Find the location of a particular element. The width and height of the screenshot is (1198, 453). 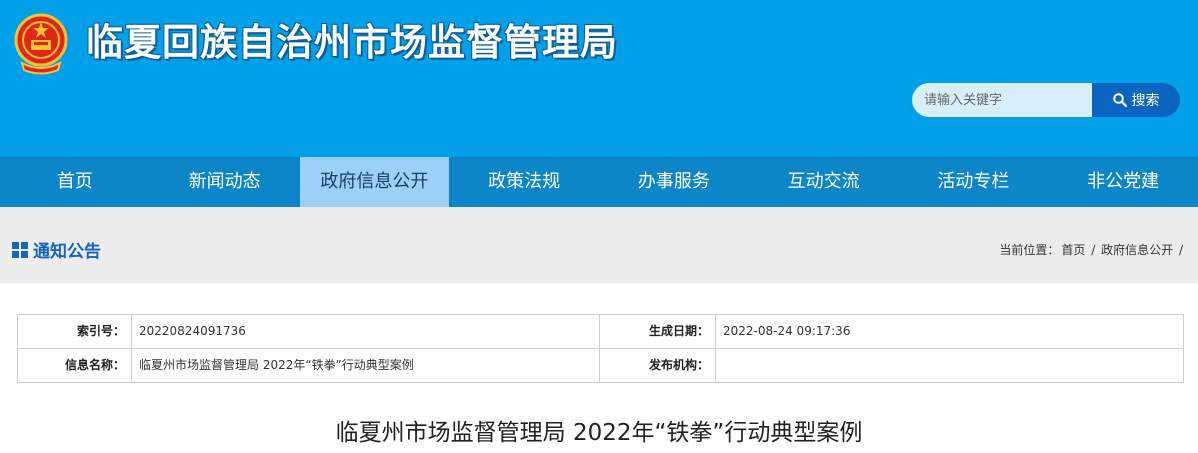

search-button: 搜索 is located at coordinates (1136, 100).